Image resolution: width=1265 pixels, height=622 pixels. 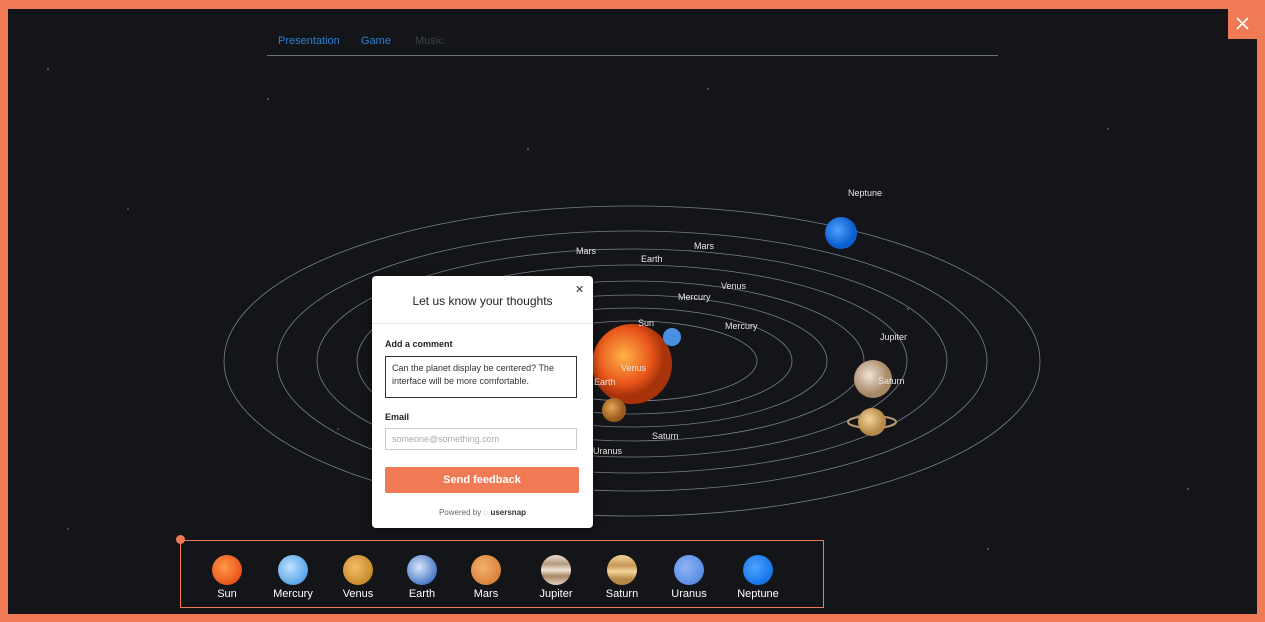 What do you see at coordinates (893, 337) in the screenshot?
I see `orbit-label: Jupiter` at bounding box center [893, 337].